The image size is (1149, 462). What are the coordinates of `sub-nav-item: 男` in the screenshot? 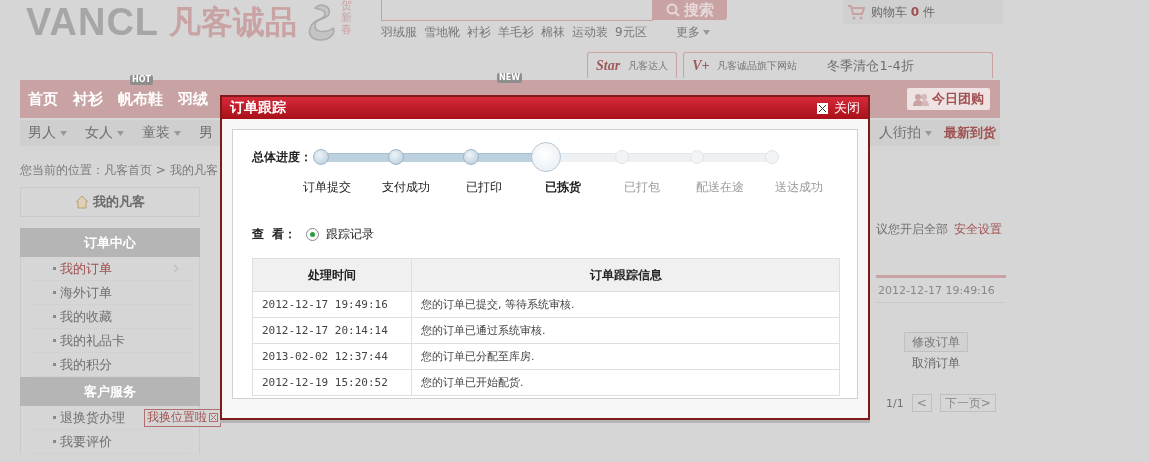 It's located at (206, 133).